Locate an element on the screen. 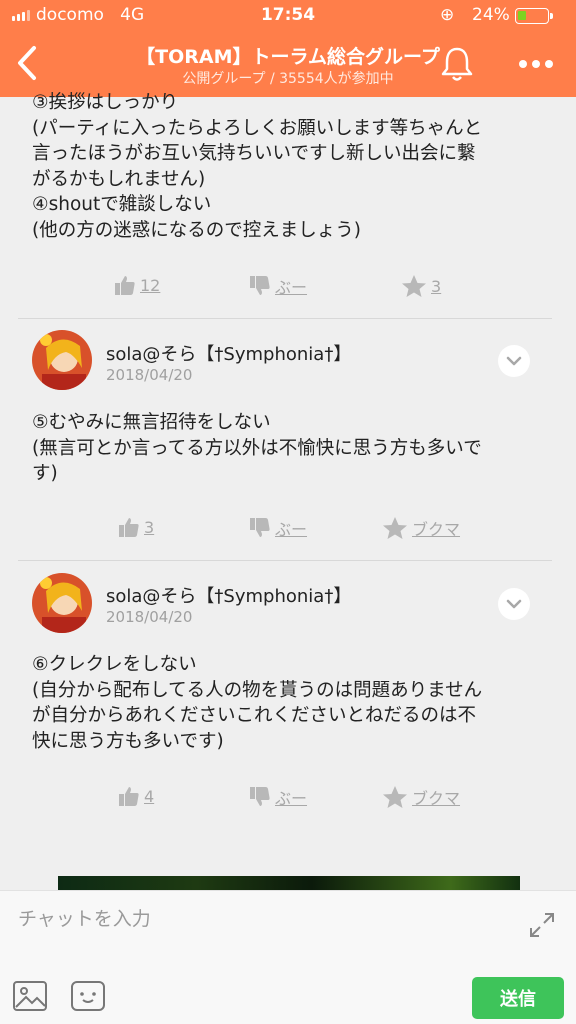 The height and width of the screenshot is (1024, 576). like-count: 3 is located at coordinates (149, 527).